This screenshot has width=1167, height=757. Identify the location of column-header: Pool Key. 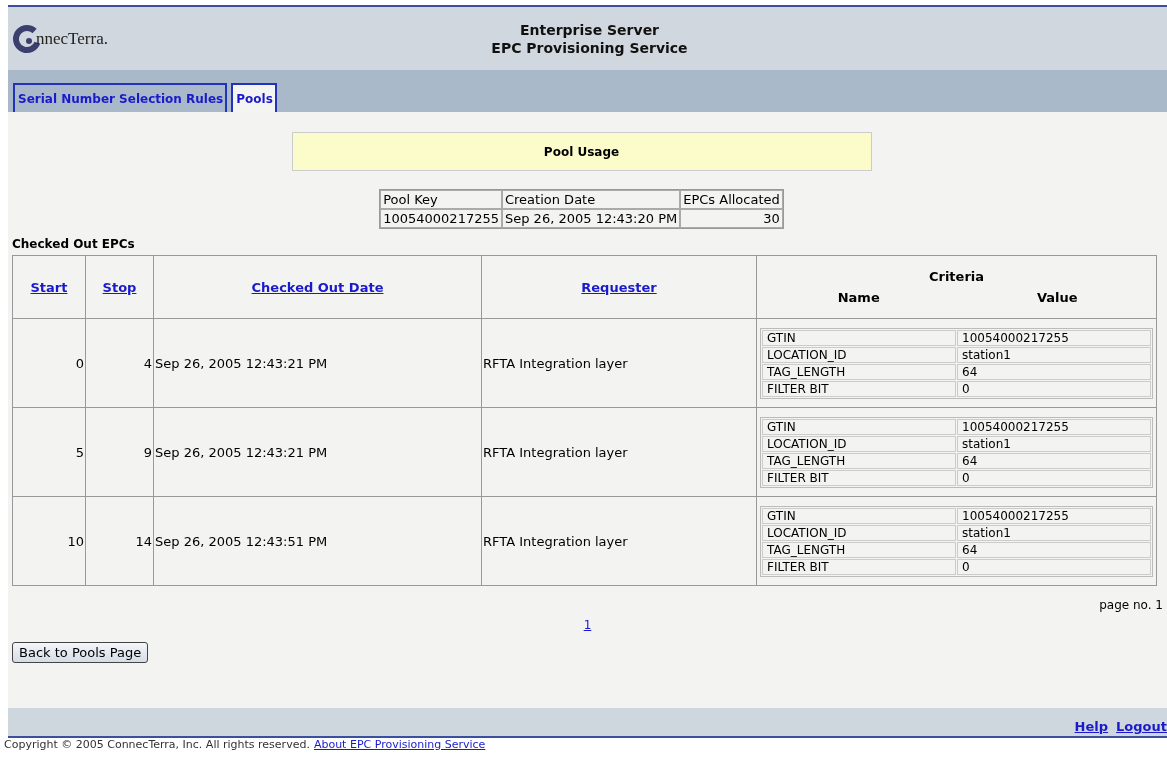
(441, 199).